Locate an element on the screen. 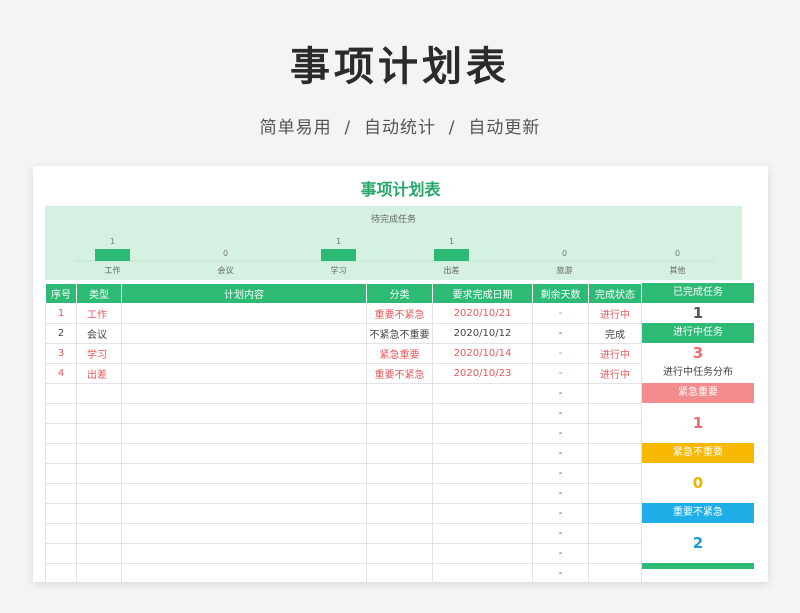 This screenshot has height=613, width=800. column-header: 类型 is located at coordinates (99, 293).